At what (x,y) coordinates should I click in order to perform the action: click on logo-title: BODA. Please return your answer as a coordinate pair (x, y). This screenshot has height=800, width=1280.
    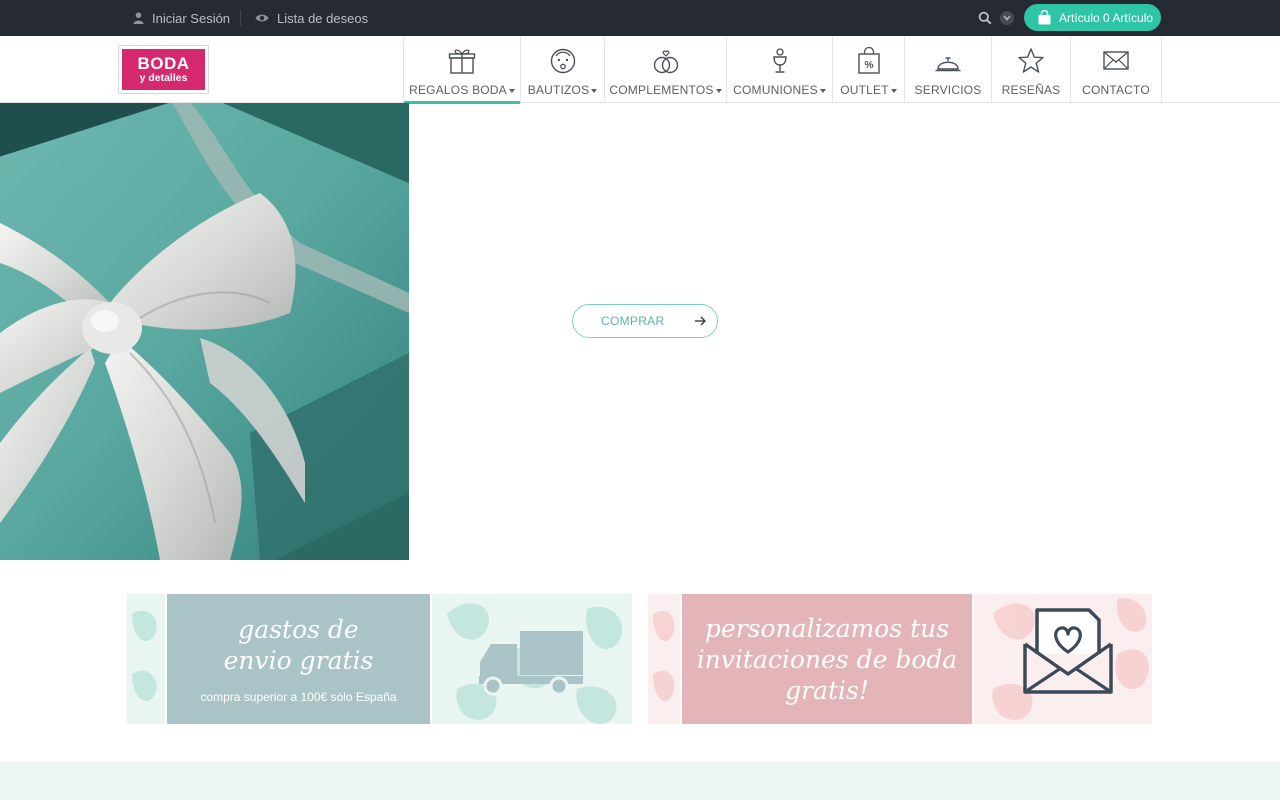
    Looking at the image, I should click on (163, 63).